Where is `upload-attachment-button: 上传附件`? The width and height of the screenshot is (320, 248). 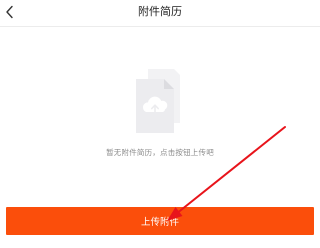 upload-attachment-button: 上传附件 is located at coordinates (160, 221).